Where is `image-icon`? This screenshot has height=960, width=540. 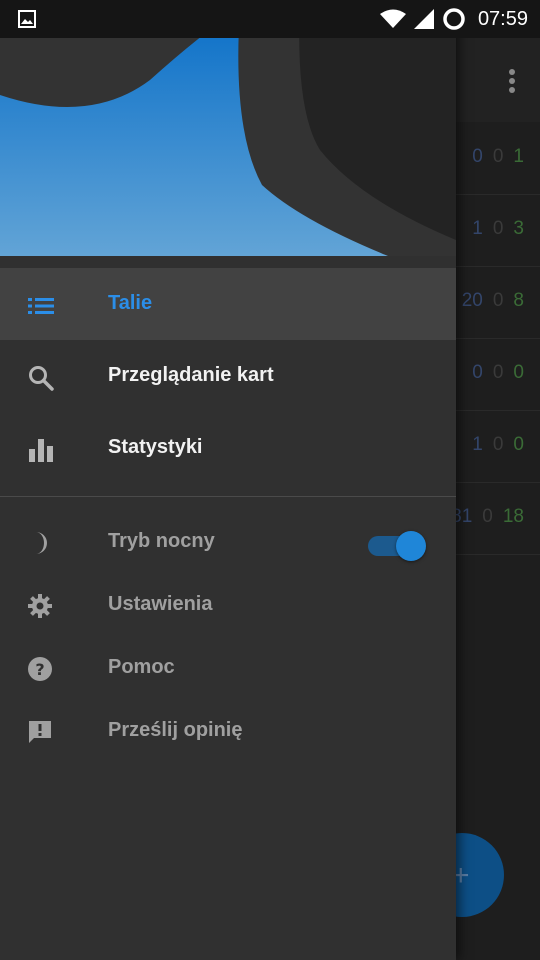
image-icon is located at coordinates (27, 19).